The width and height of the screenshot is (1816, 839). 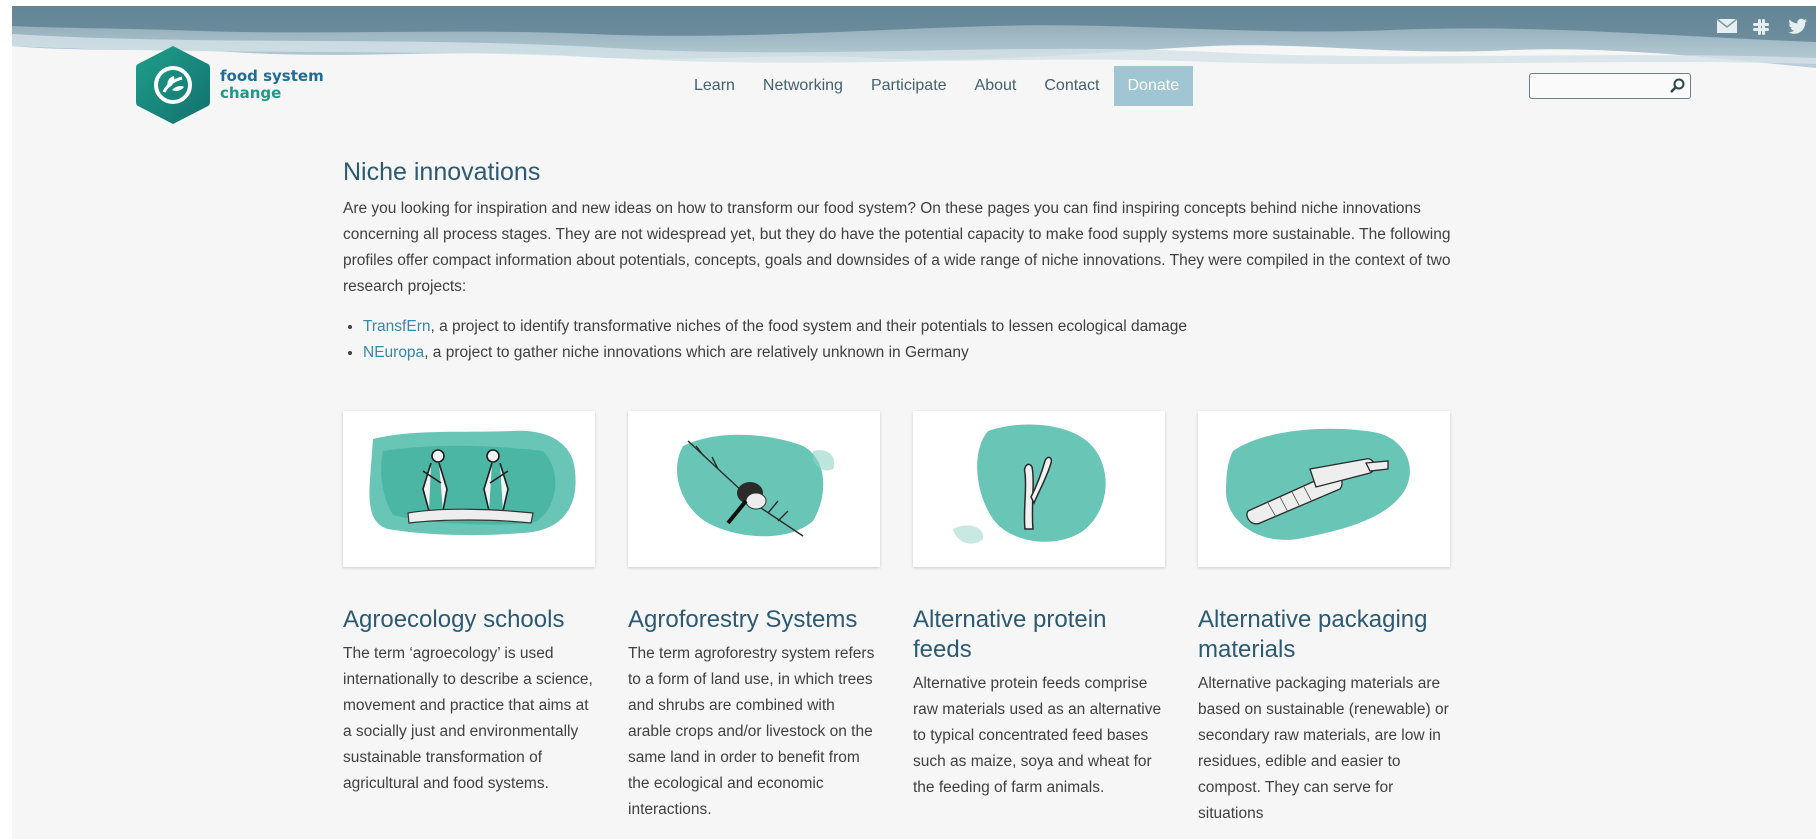 I want to click on page-title: Niche innovations, so click(x=442, y=172).